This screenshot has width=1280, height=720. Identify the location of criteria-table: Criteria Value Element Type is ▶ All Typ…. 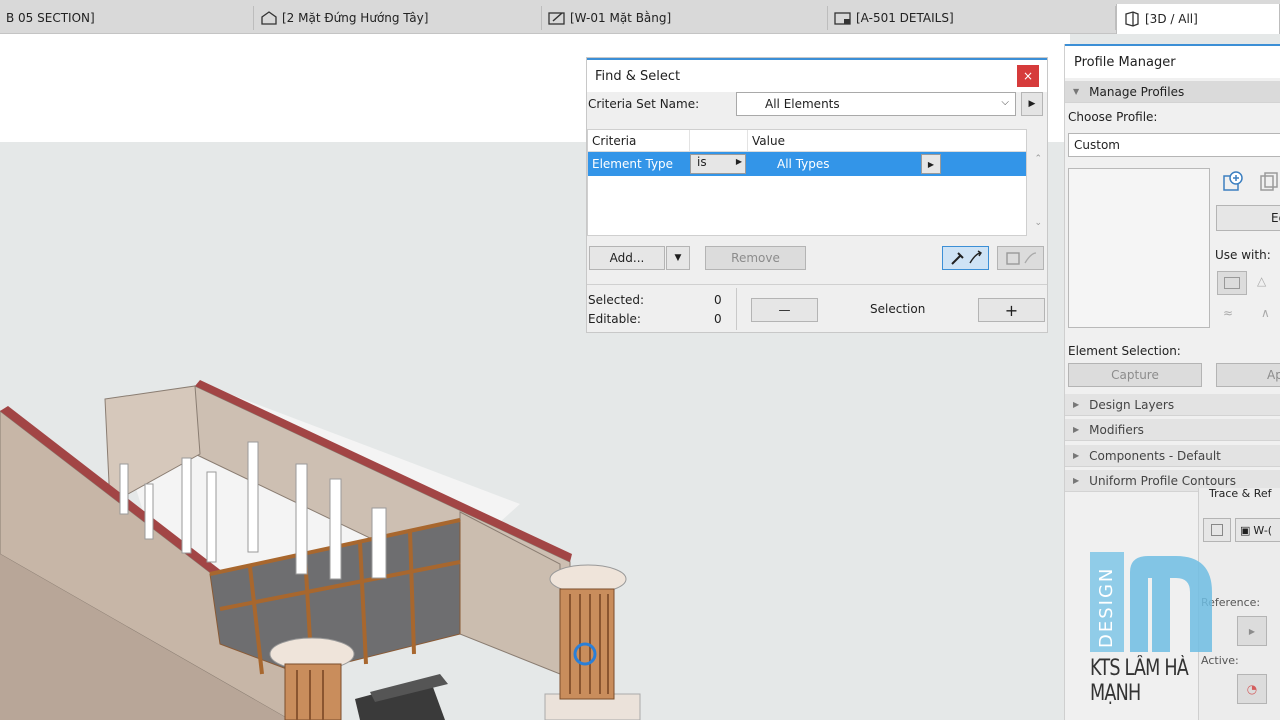
(814, 182).